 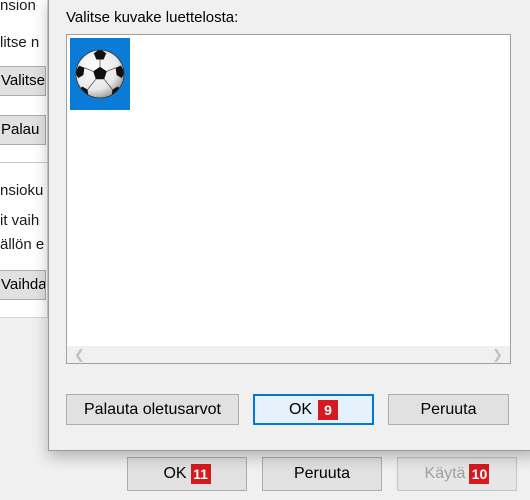 I want to click on separator, so click(x=24, y=162).